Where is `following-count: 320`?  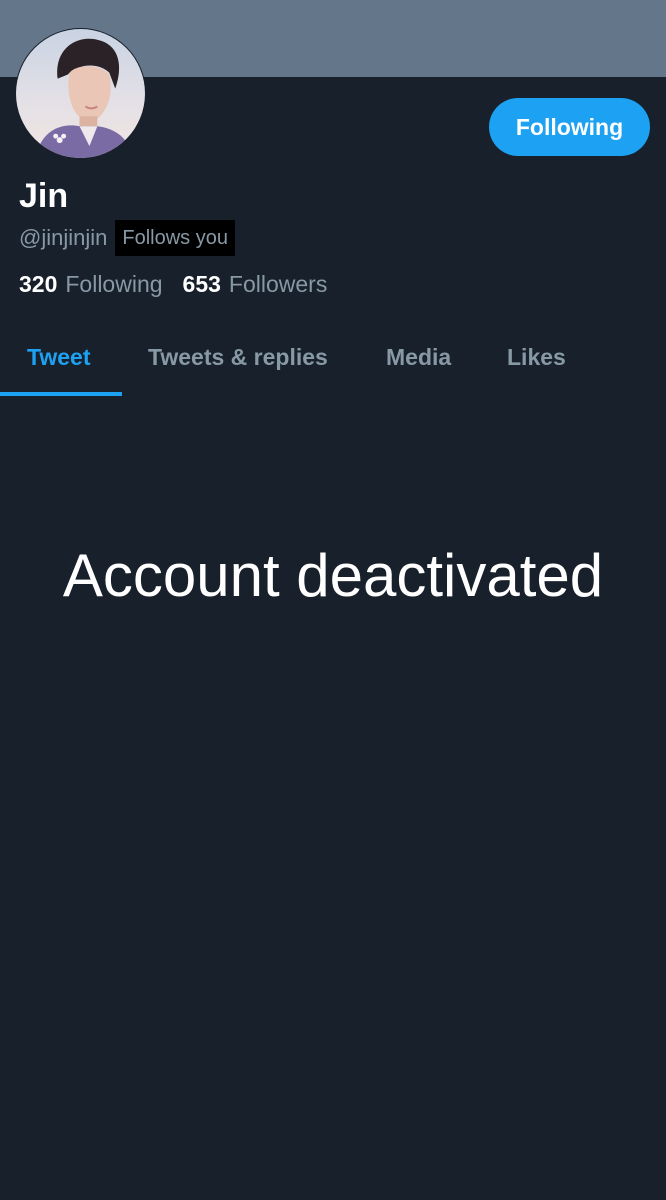 following-count: 320 is located at coordinates (38, 284).